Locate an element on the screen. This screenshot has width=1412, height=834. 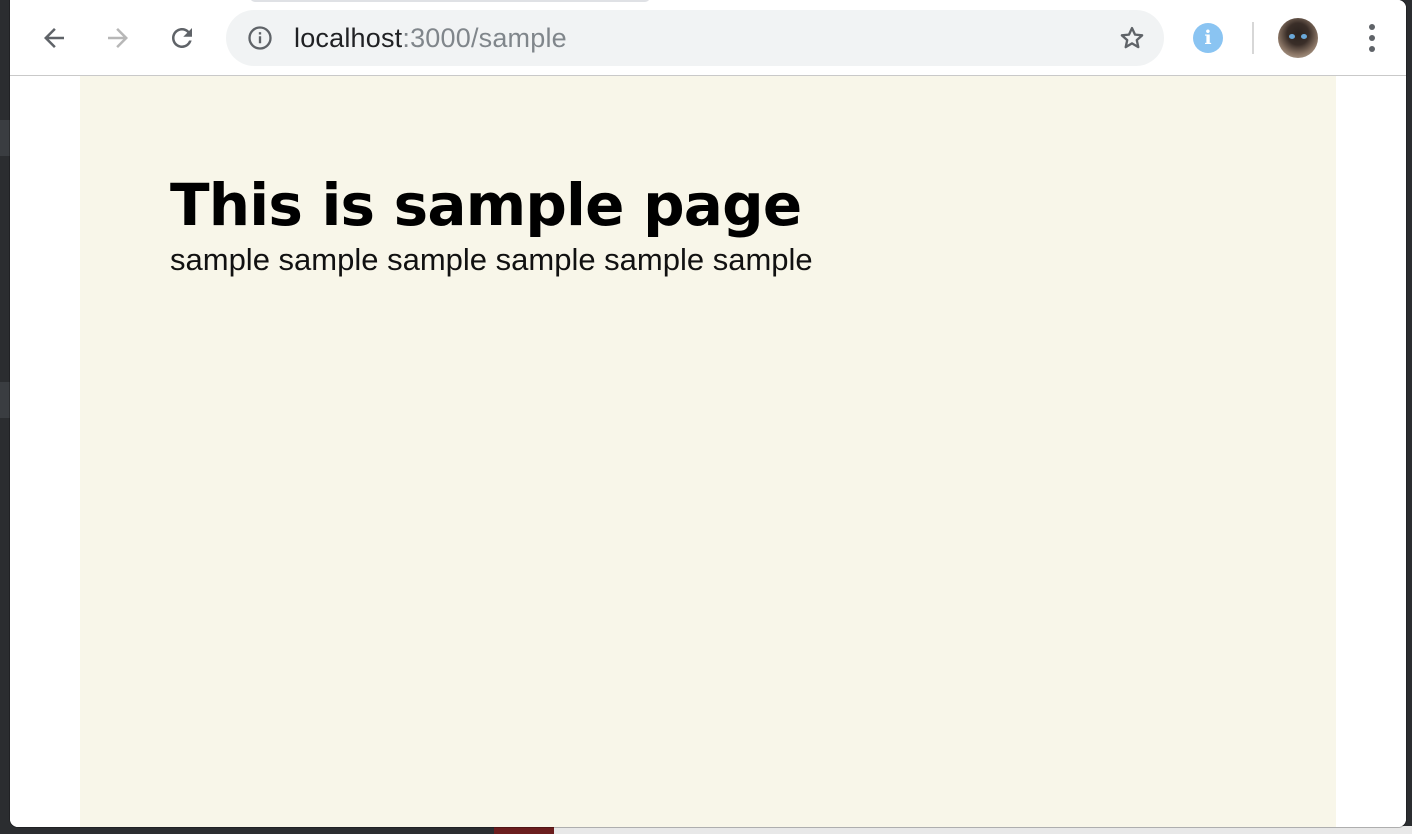
background-app-bottom is located at coordinates (706, 830).